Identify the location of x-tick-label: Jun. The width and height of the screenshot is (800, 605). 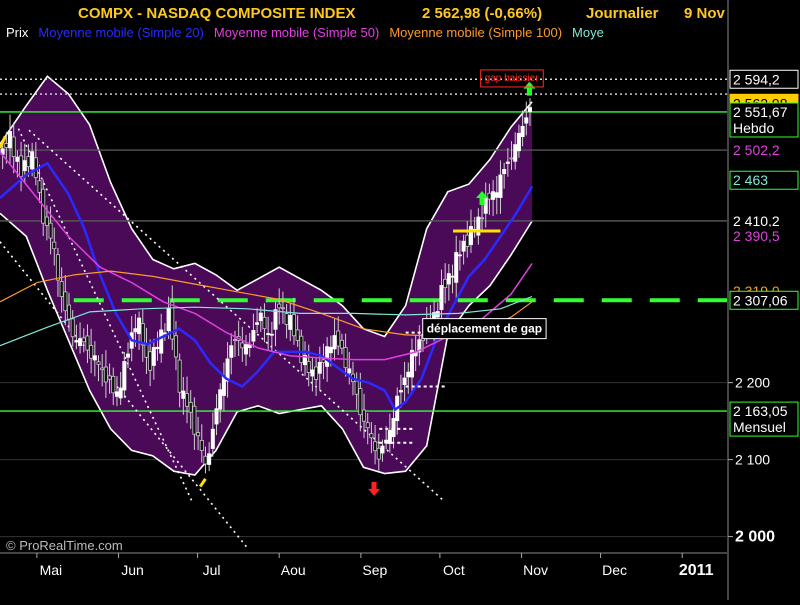
(132, 570).